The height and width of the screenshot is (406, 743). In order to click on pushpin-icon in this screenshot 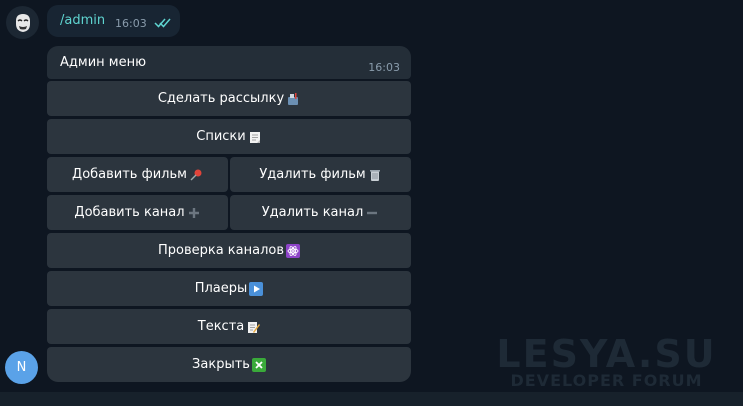, I will do `click(196, 175)`.